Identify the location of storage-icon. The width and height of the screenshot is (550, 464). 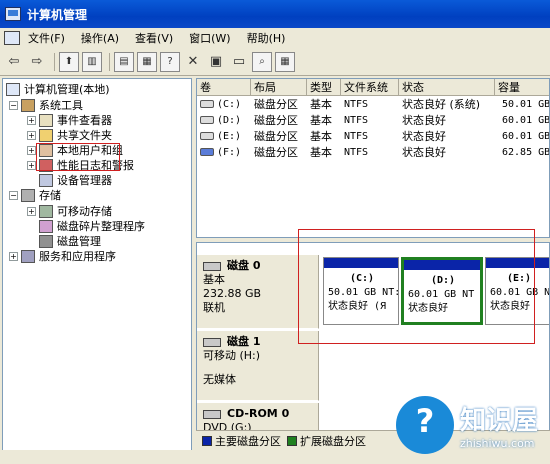
(28, 195).